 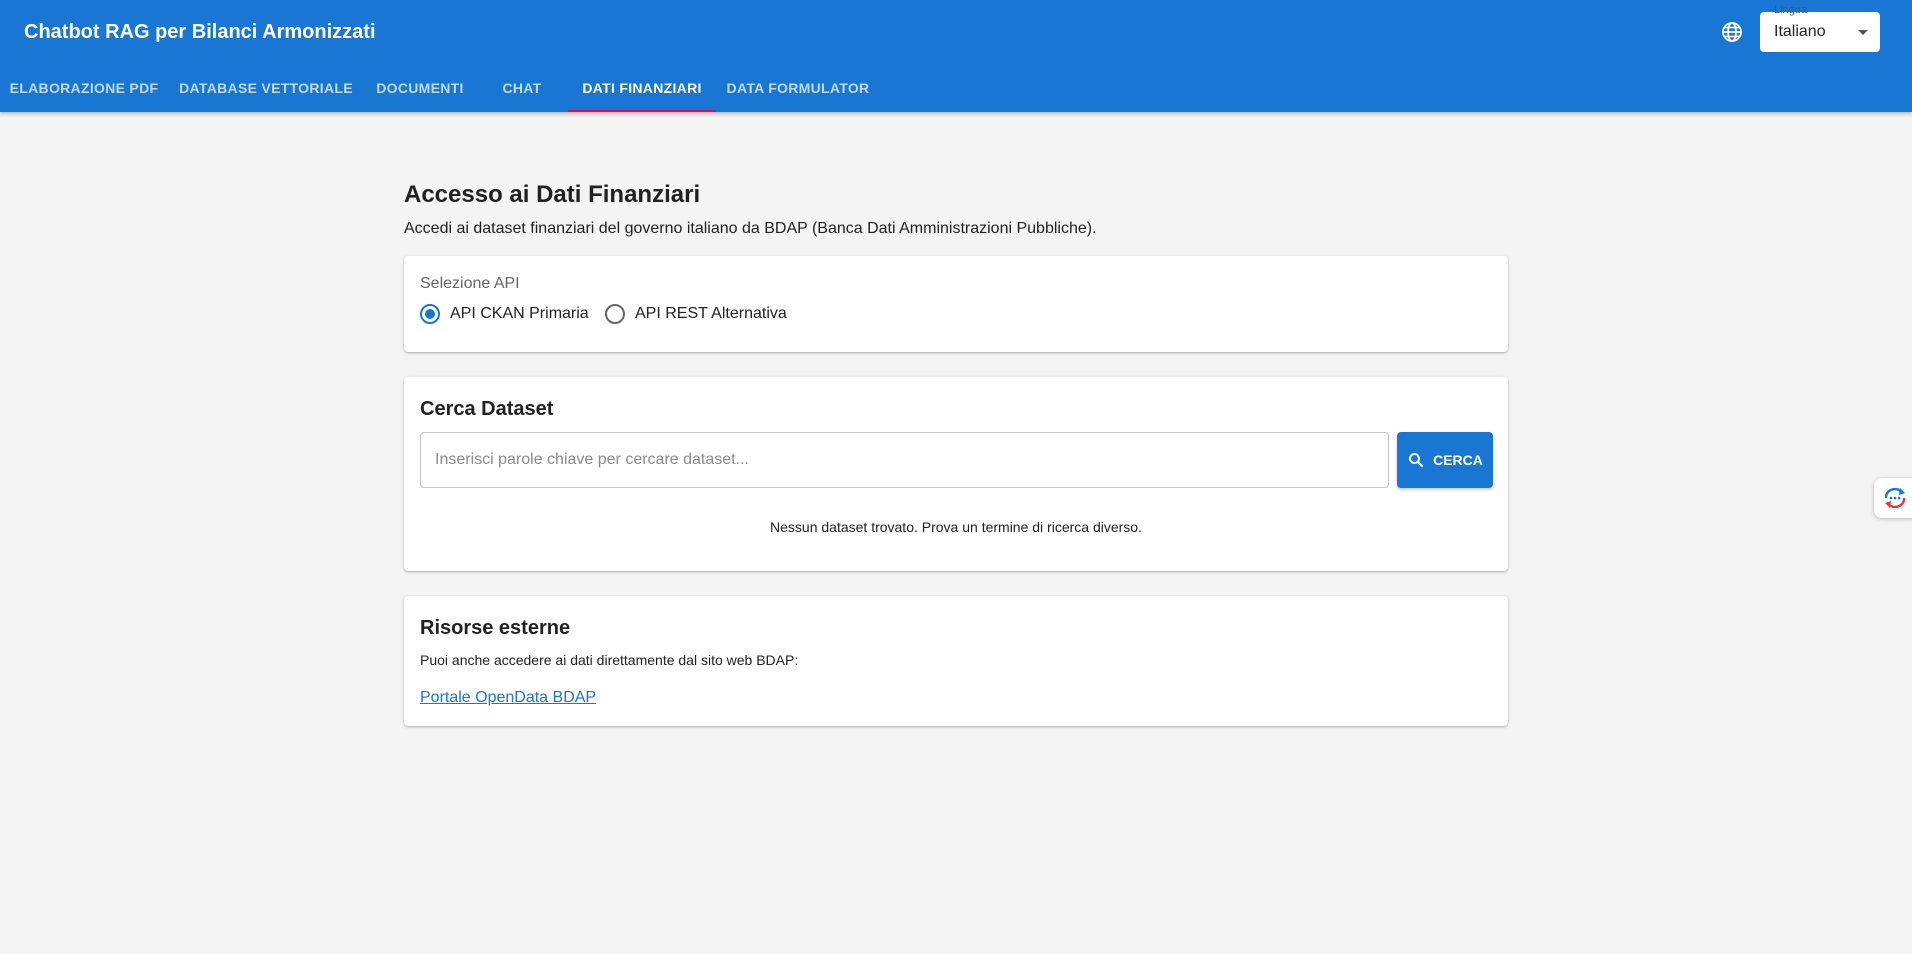 What do you see at coordinates (1416, 460) in the screenshot?
I see `search-icon` at bounding box center [1416, 460].